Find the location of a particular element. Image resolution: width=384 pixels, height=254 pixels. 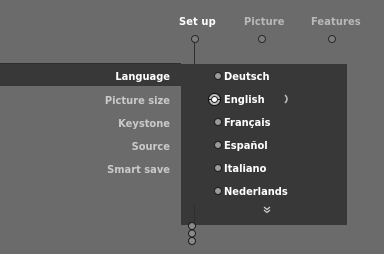

chevron-double-down-icon is located at coordinates (267, 210).